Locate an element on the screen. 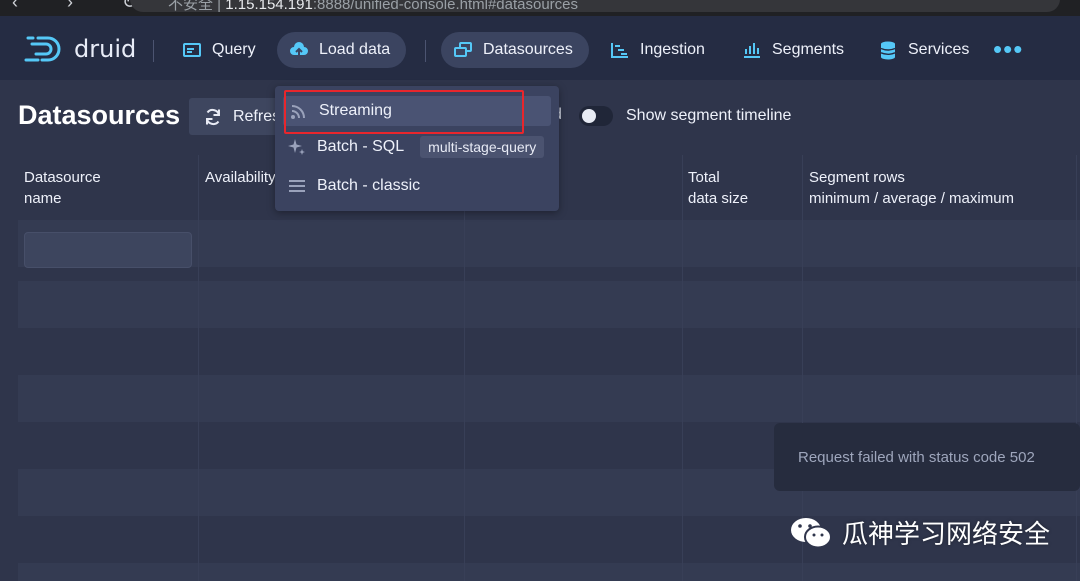  query-icon is located at coordinates (192, 50).